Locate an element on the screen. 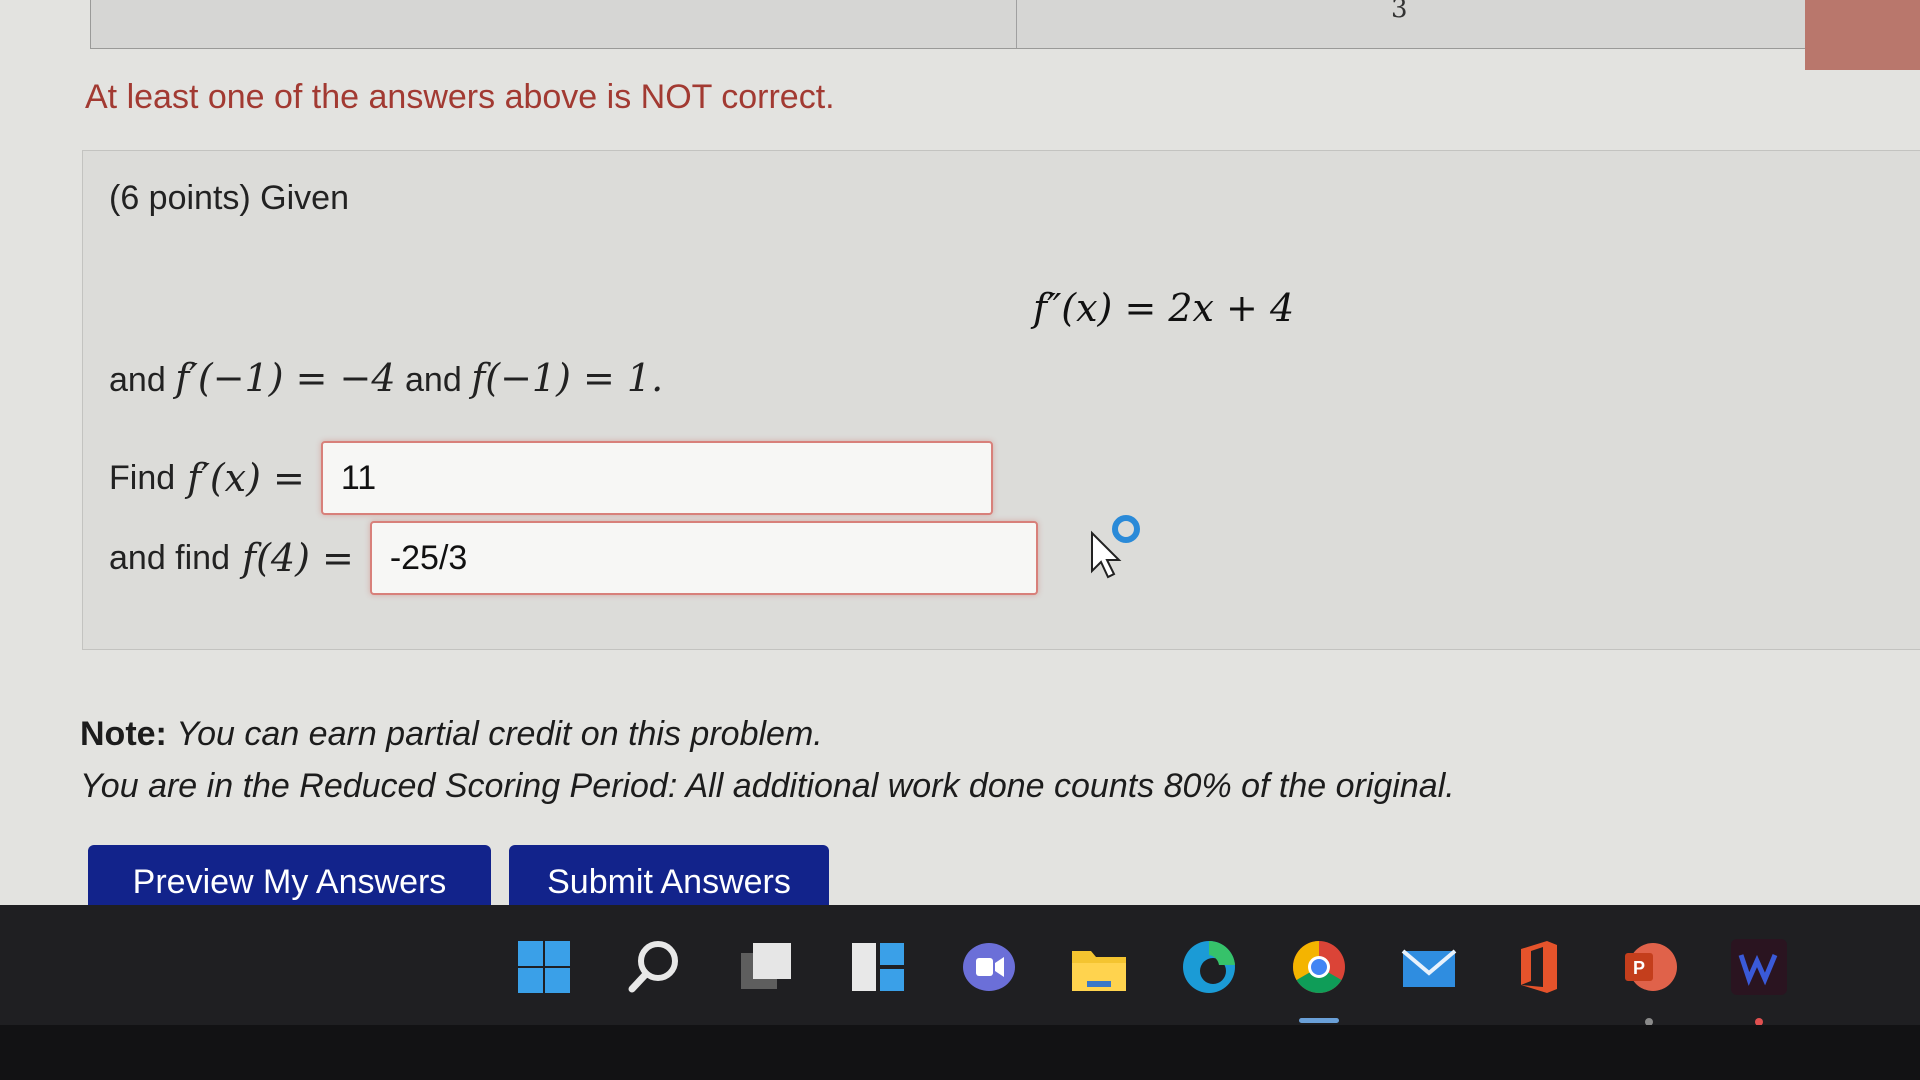 The height and width of the screenshot is (1080, 1920). powerpoint-letter: P is located at coordinates (1639, 968).